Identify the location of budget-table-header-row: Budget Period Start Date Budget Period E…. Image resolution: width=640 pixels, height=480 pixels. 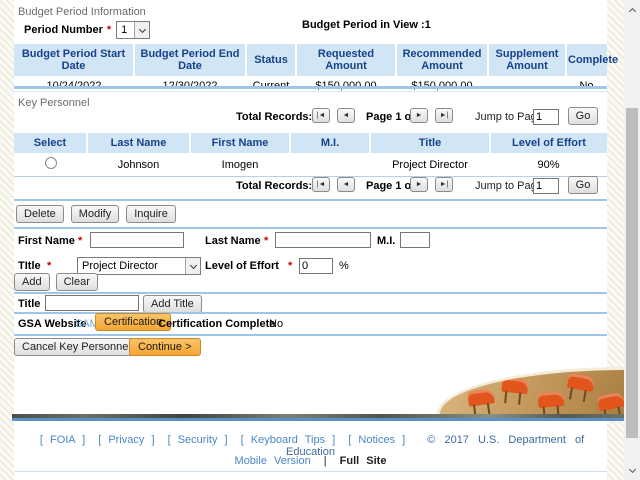
(316, 60).